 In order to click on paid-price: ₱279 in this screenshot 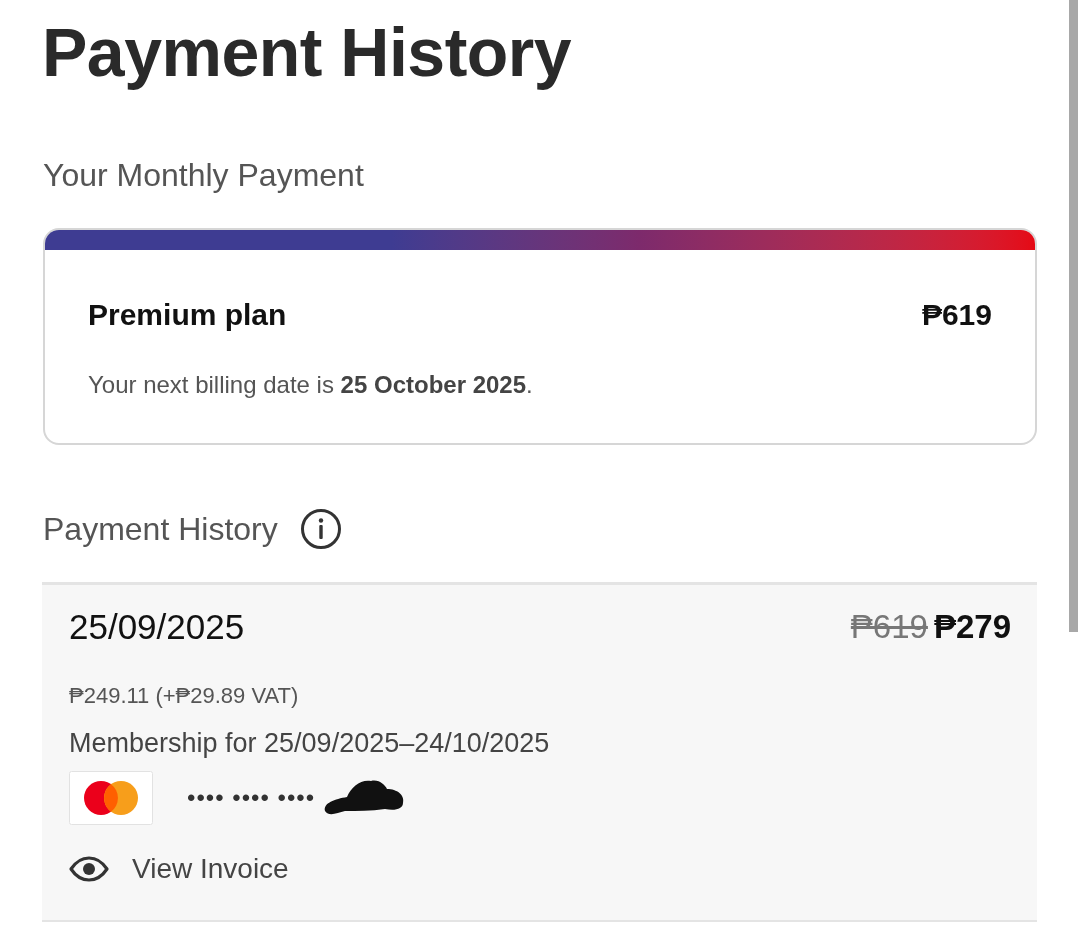, I will do `click(972, 627)`.